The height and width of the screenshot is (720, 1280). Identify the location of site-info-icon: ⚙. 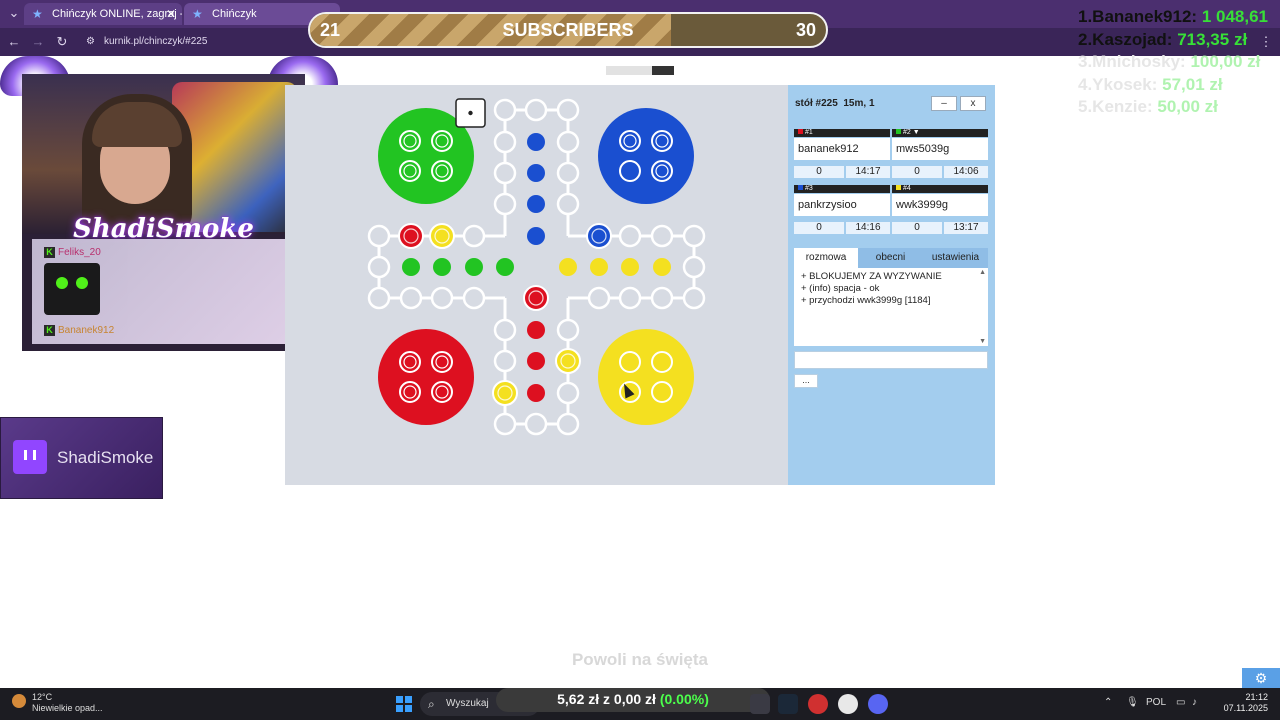
(90, 42).